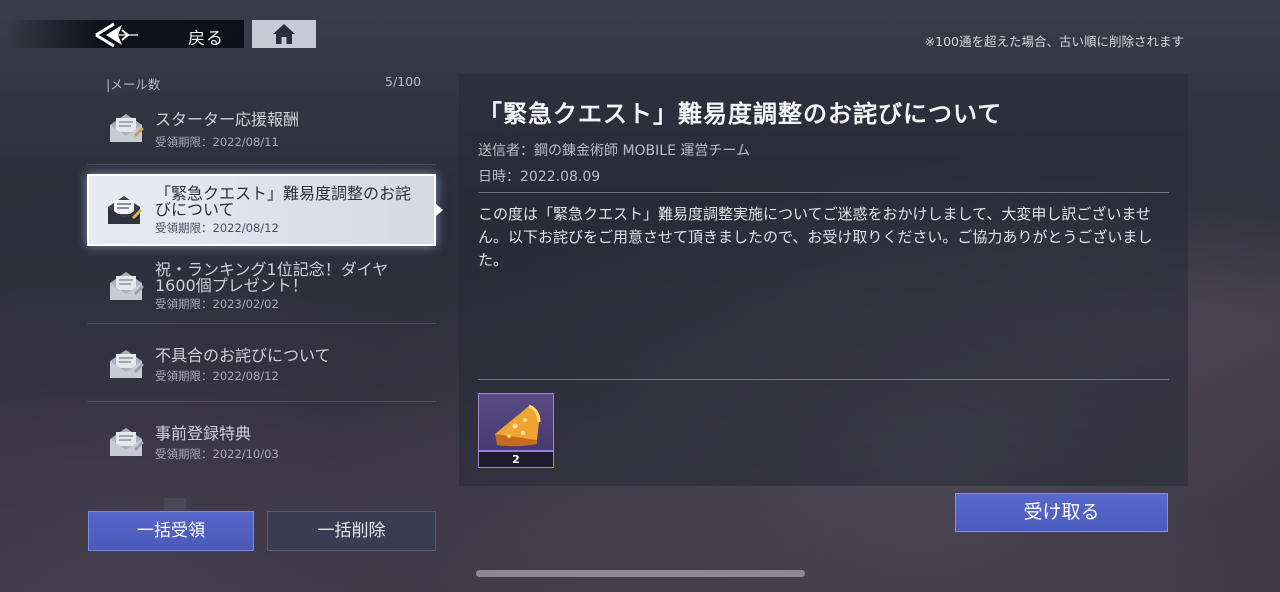 This screenshot has height=592, width=1280. What do you see at coordinates (823, 192) in the screenshot?
I see `detail-divider-top` at bounding box center [823, 192].